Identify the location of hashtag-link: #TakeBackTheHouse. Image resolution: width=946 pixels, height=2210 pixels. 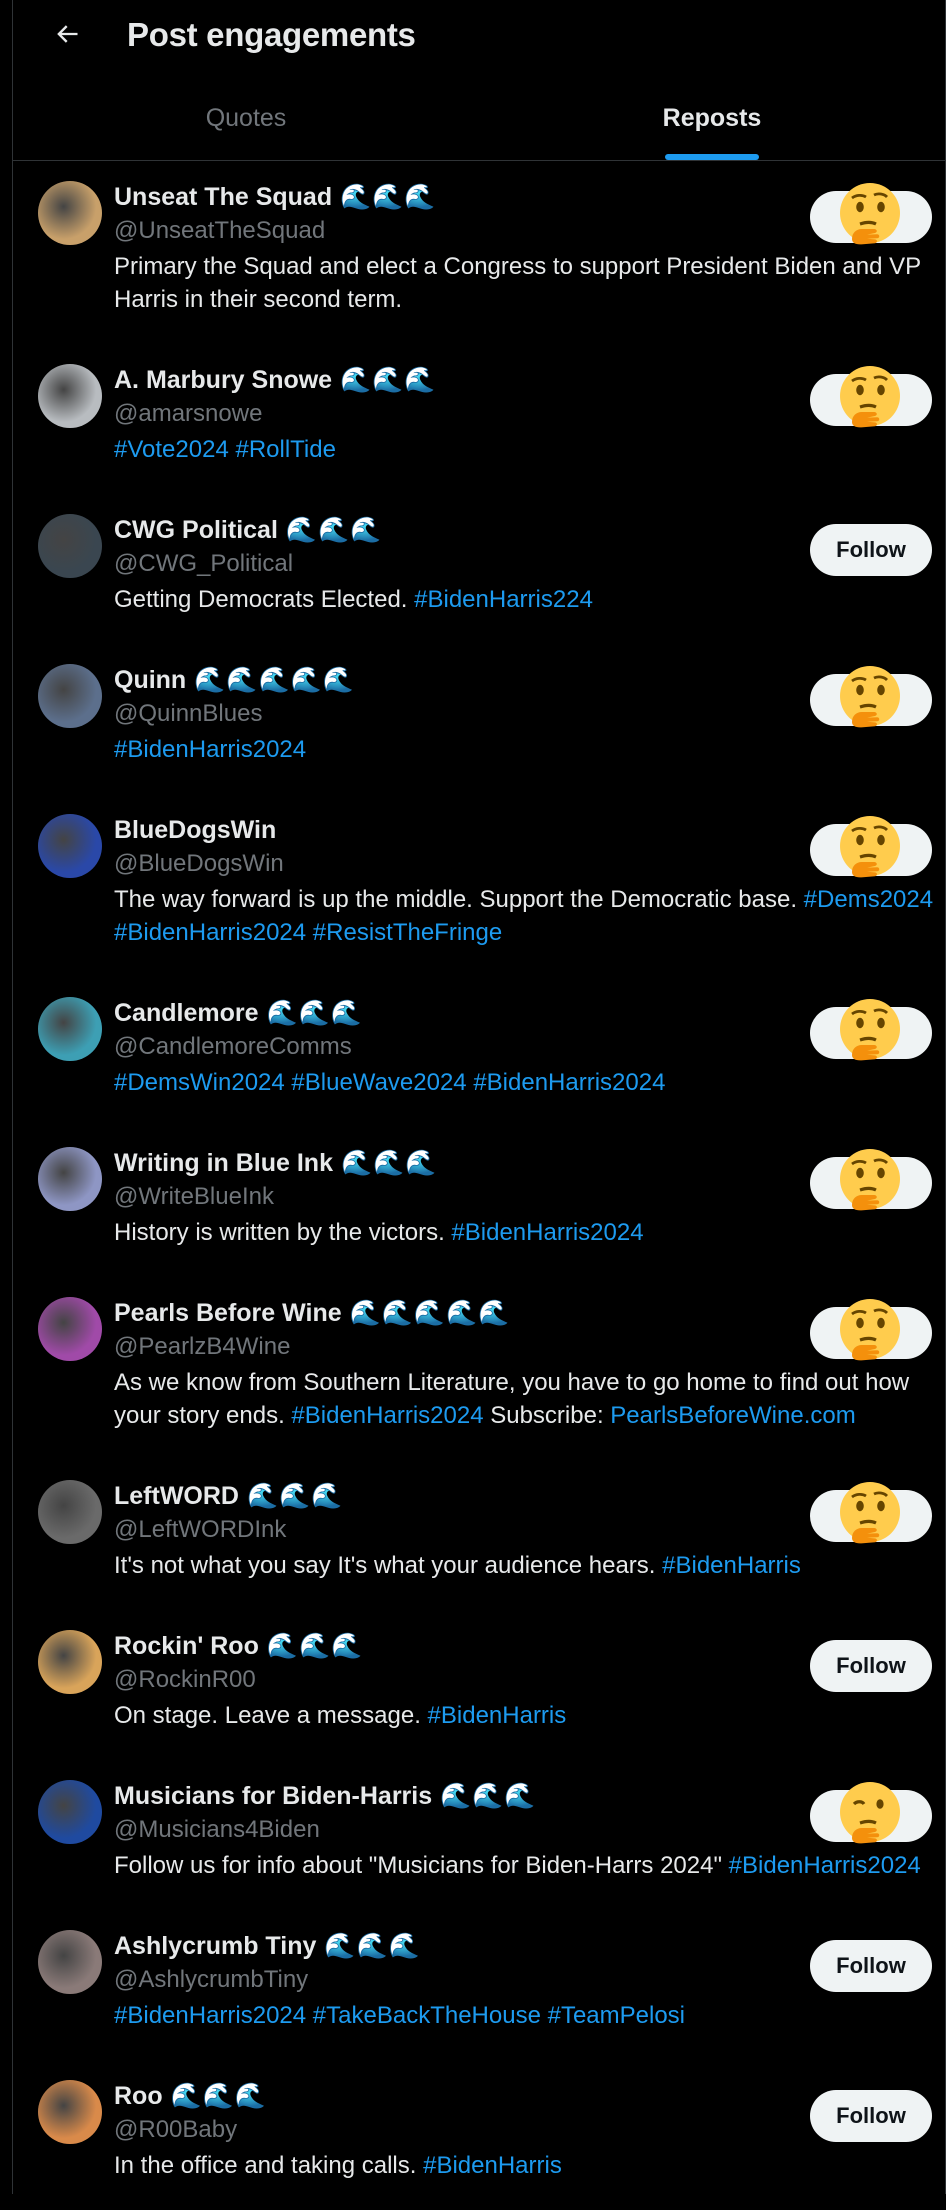
(427, 2015).